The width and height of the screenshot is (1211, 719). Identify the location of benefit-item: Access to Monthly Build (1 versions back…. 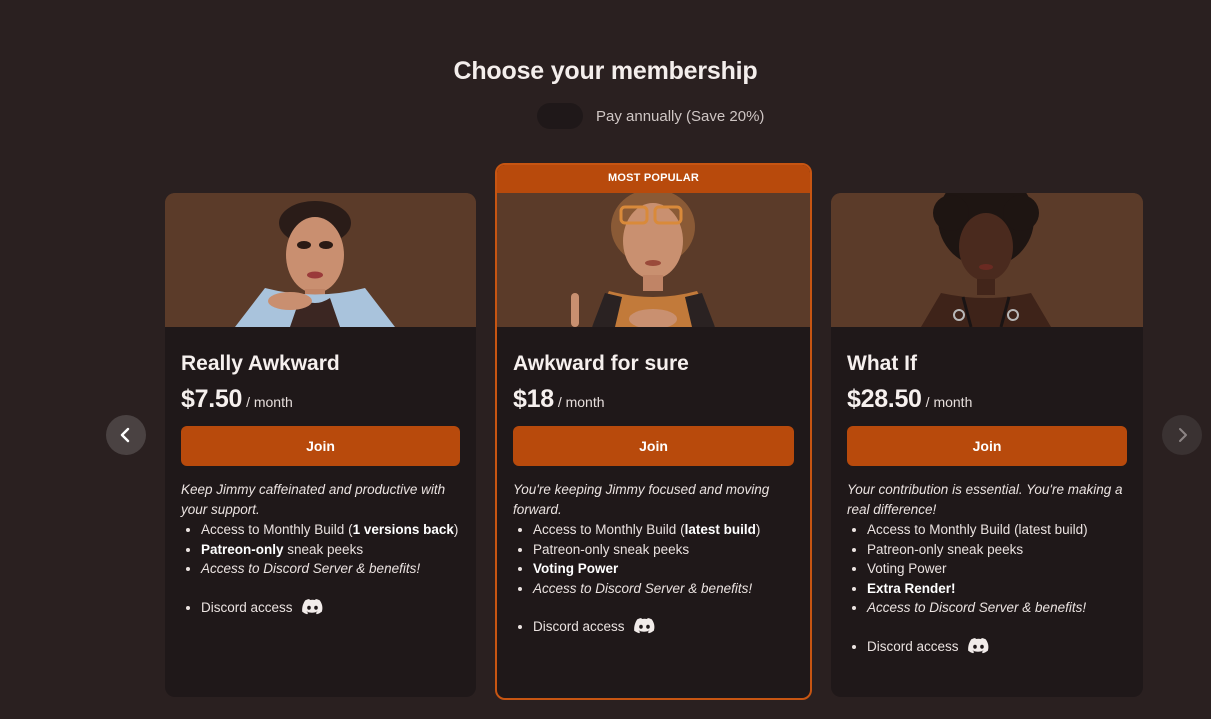
(330, 530).